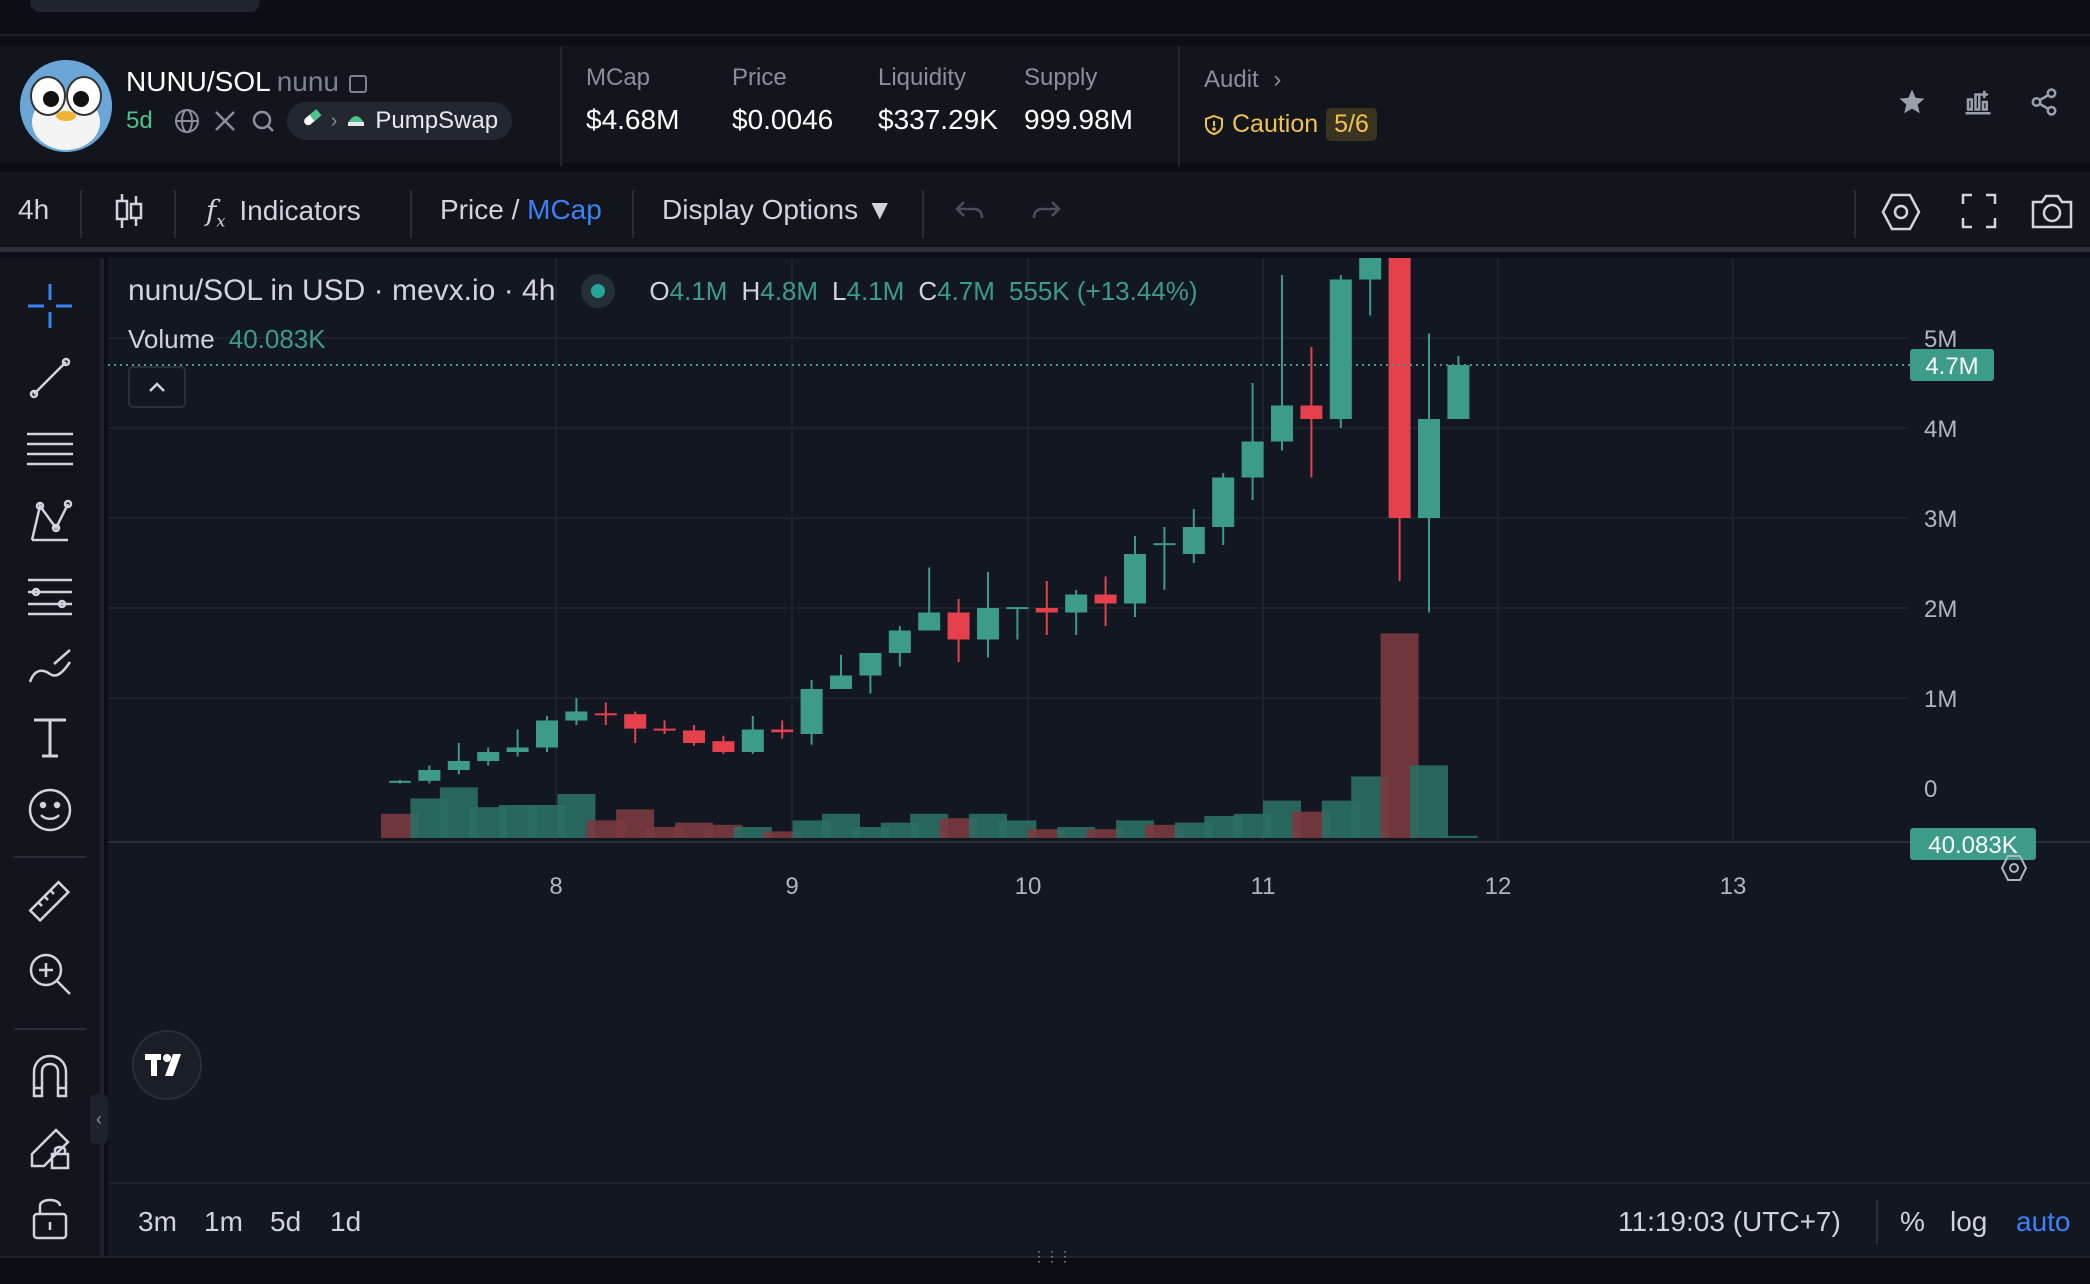 This screenshot has height=1284, width=2090. Describe the element at coordinates (356, 121) in the screenshot. I see `pumpswap-icon` at that location.